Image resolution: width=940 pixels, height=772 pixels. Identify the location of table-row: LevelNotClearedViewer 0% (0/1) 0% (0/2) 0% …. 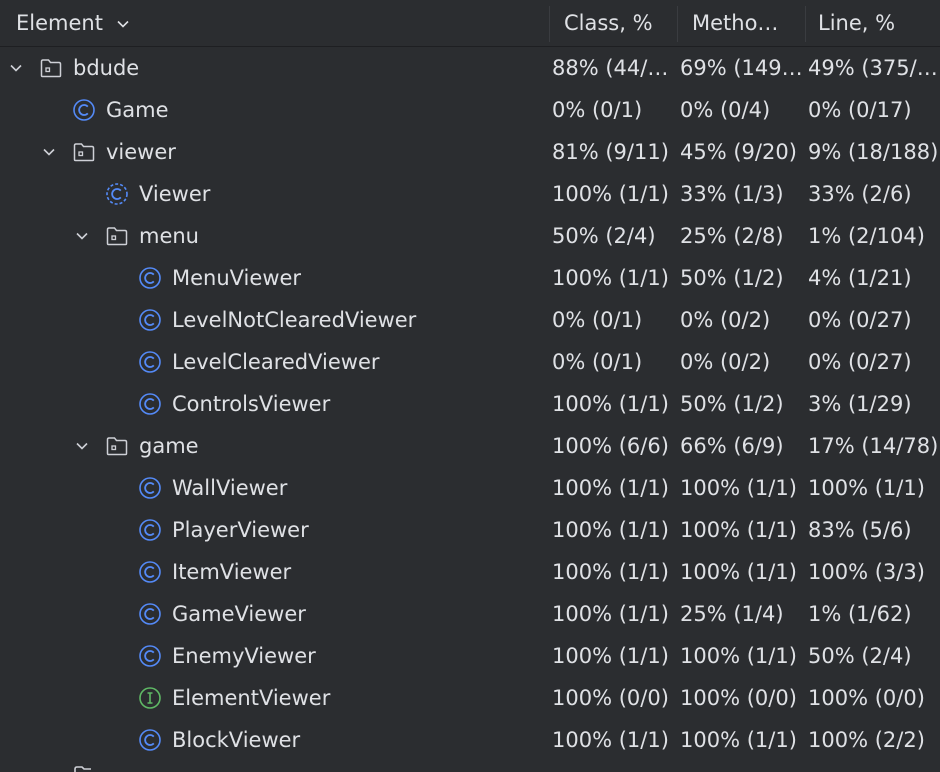
(470, 320).